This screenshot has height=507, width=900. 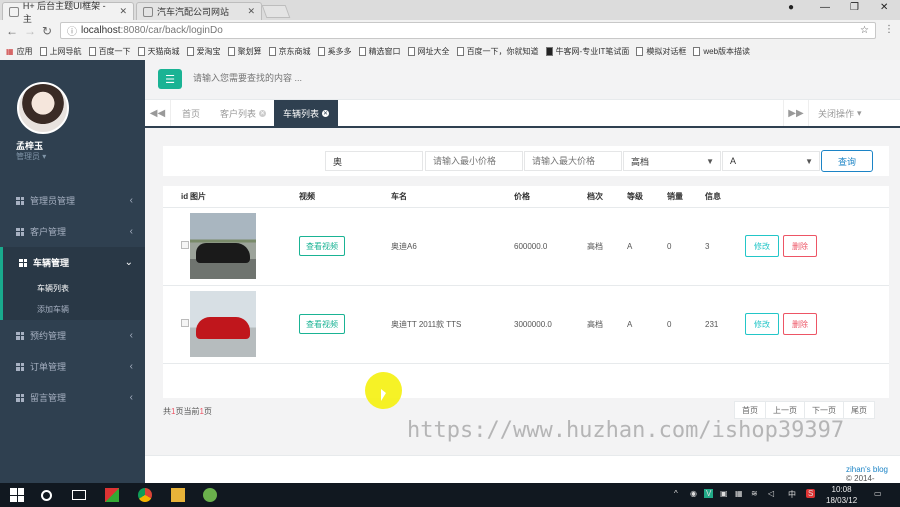 I want to click on grade-select: 高档 ▼, so click(x=672, y=161).